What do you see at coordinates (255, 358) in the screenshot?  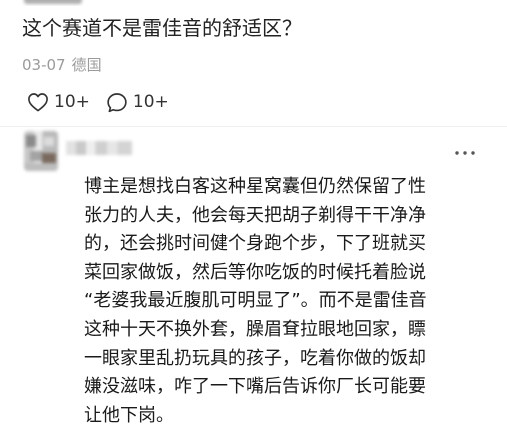 I see `comment-line: 一眼家里乱扔玩具的孩子，吃着你做的饭却` at bounding box center [255, 358].